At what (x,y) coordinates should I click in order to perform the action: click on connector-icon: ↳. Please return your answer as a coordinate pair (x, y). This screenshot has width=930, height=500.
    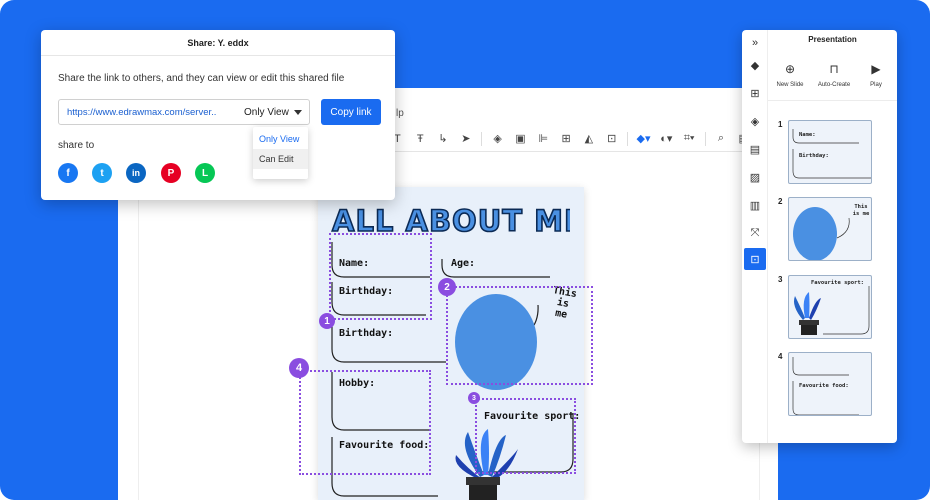
    Looking at the image, I should click on (443, 139).